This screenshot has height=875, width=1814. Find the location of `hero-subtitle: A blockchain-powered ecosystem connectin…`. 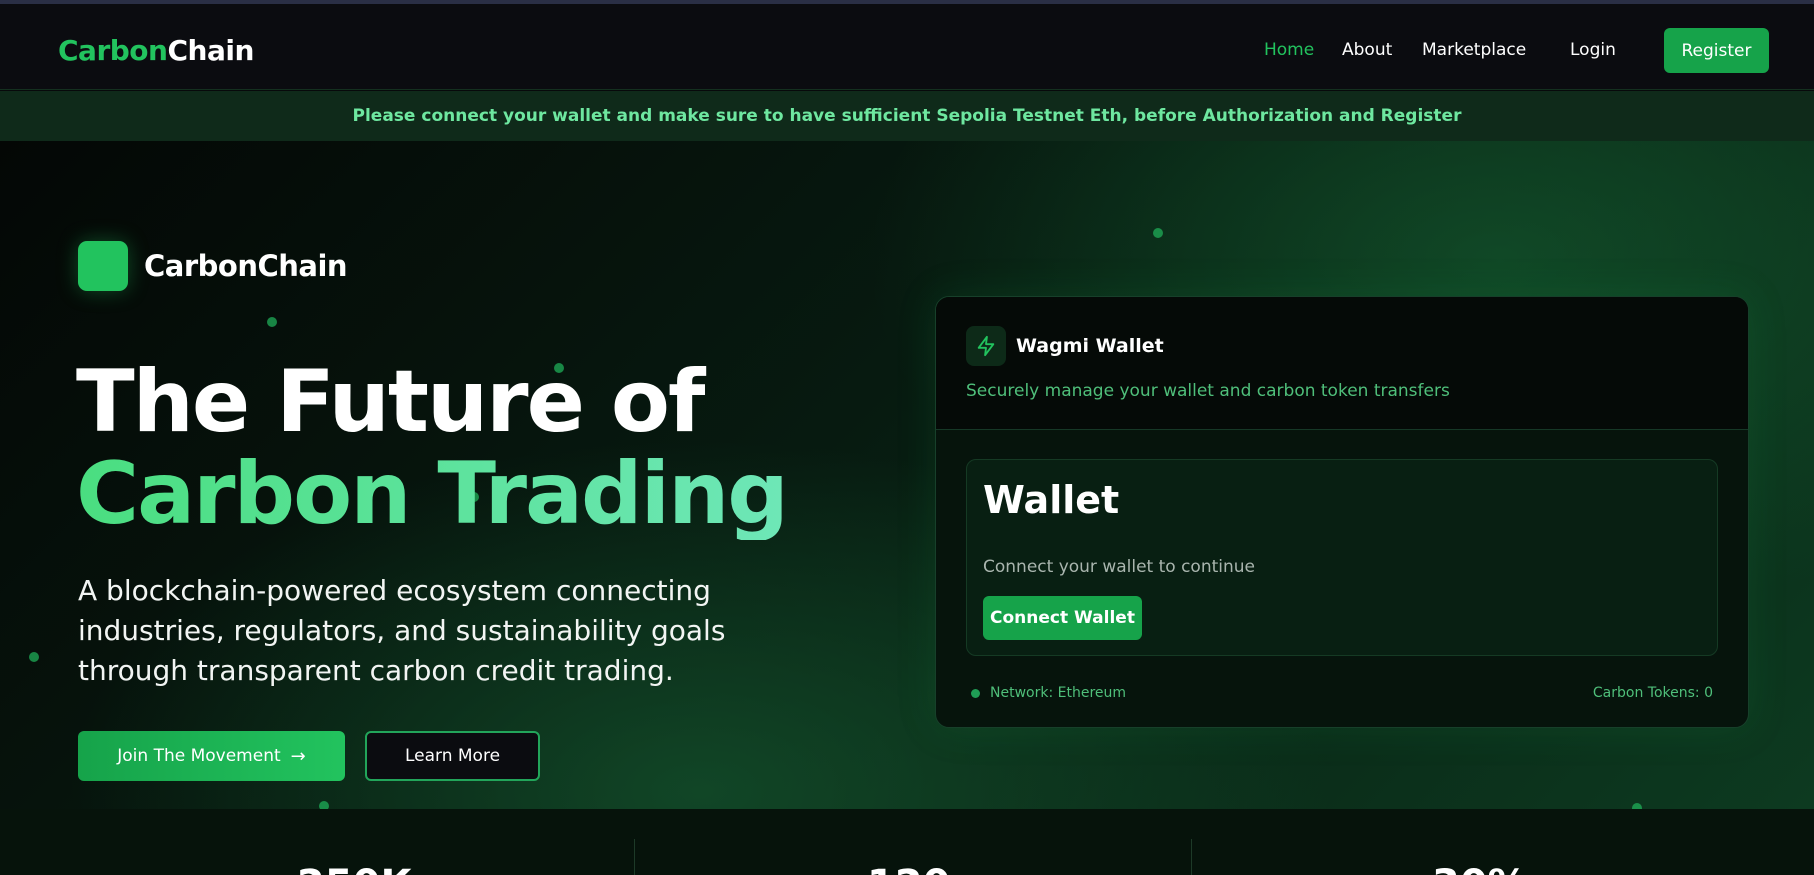

hero-subtitle: A blockchain-powered ecosystem connectin… is located at coordinates (402, 630).